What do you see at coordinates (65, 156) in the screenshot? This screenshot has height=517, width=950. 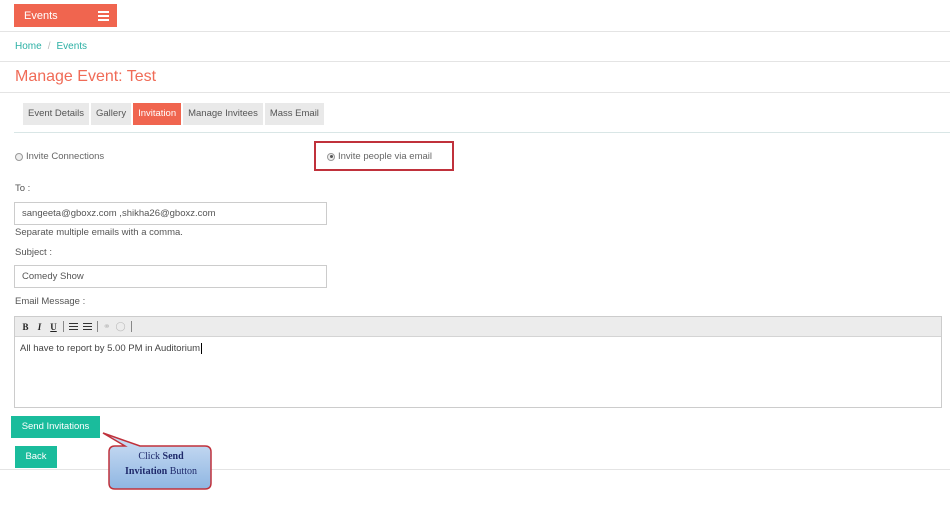 I see `invite-connections-label: Invite Connections` at bounding box center [65, 156].